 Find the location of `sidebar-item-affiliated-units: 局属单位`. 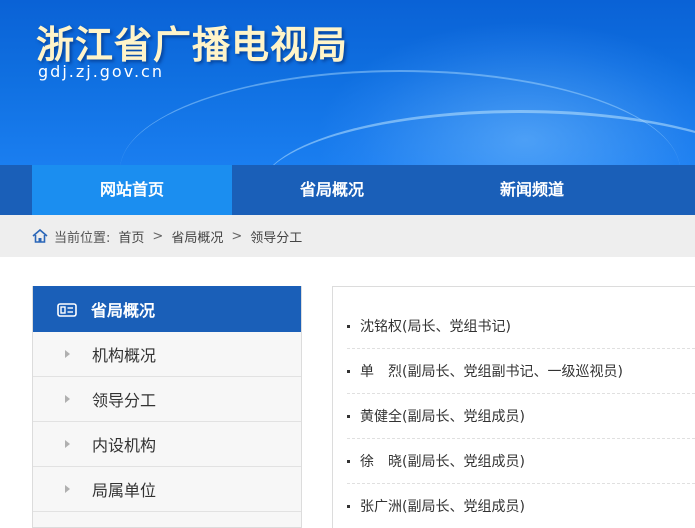

sidebar-item-affiliated-units: 局属单位 is located at coordinates (167, 489).